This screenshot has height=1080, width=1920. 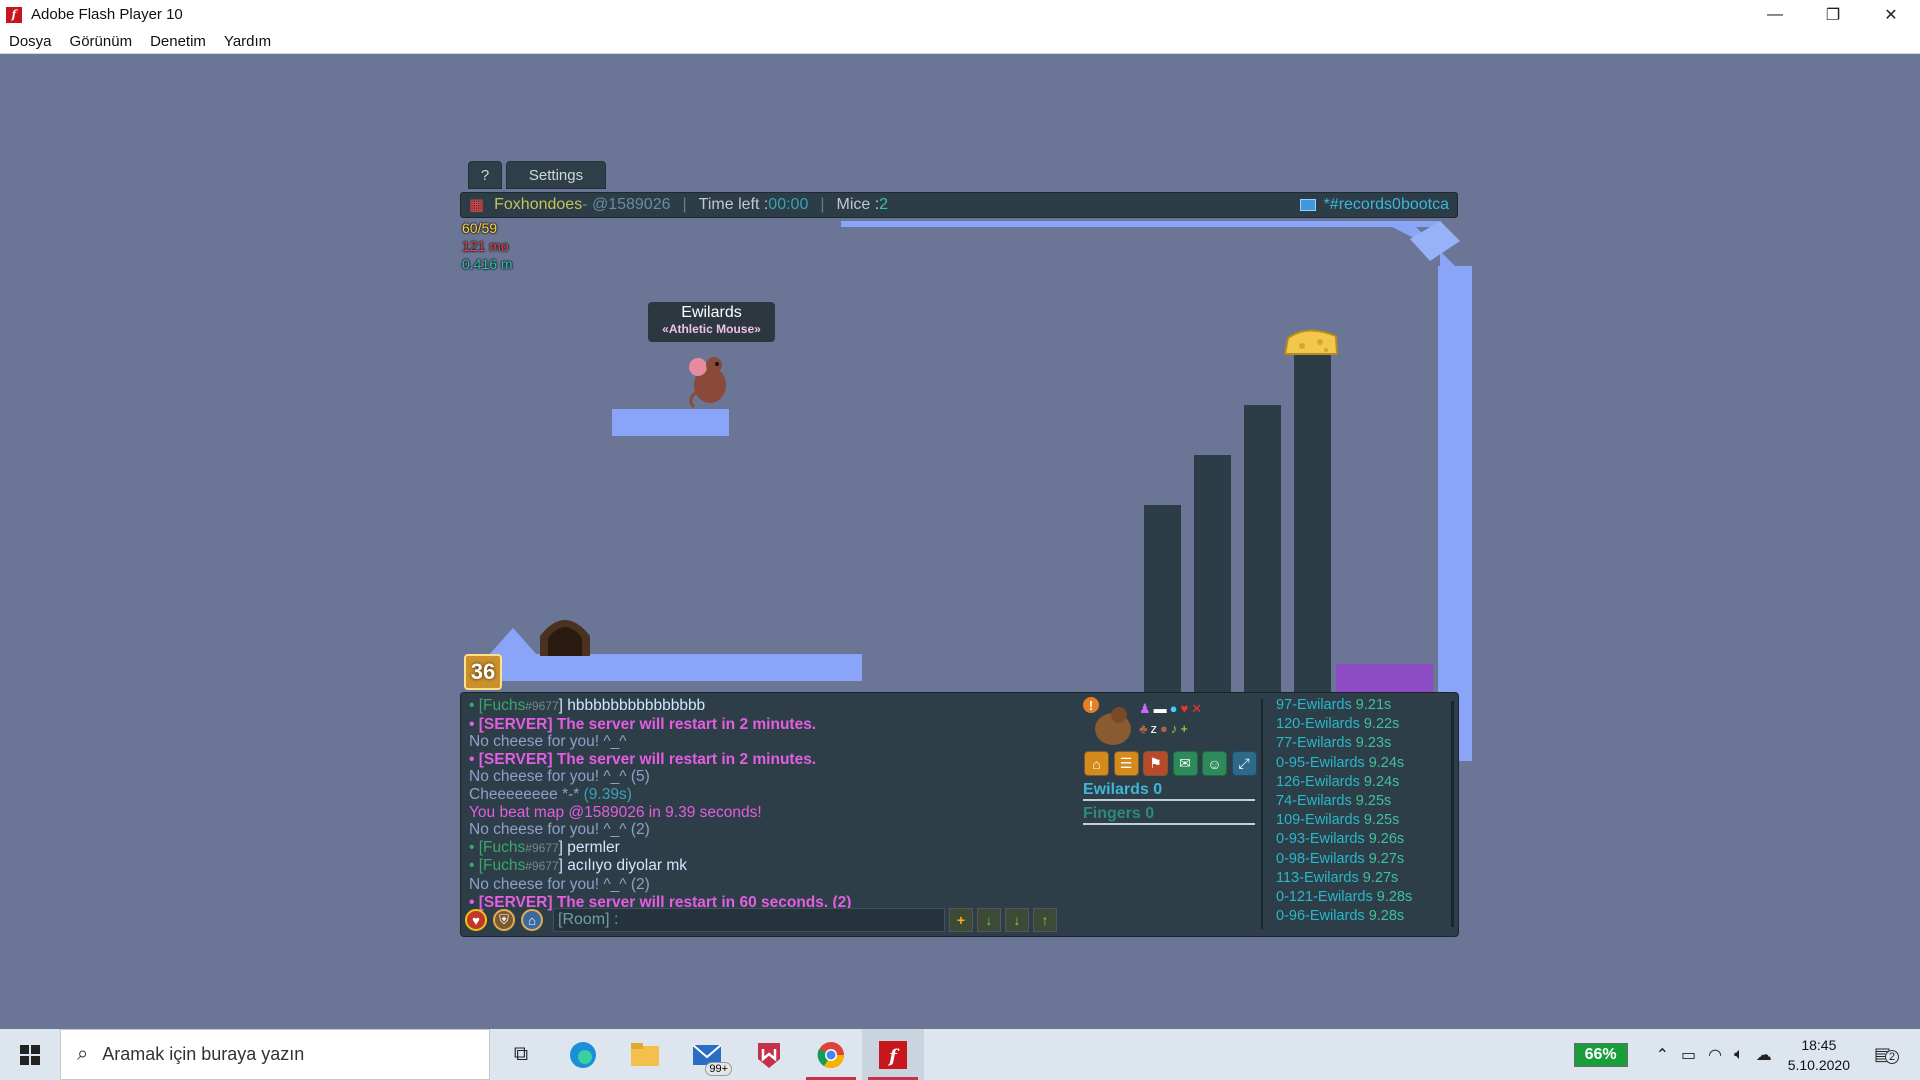 I want to click on menu-dosya: Dosya, so click(x=30, y=41).